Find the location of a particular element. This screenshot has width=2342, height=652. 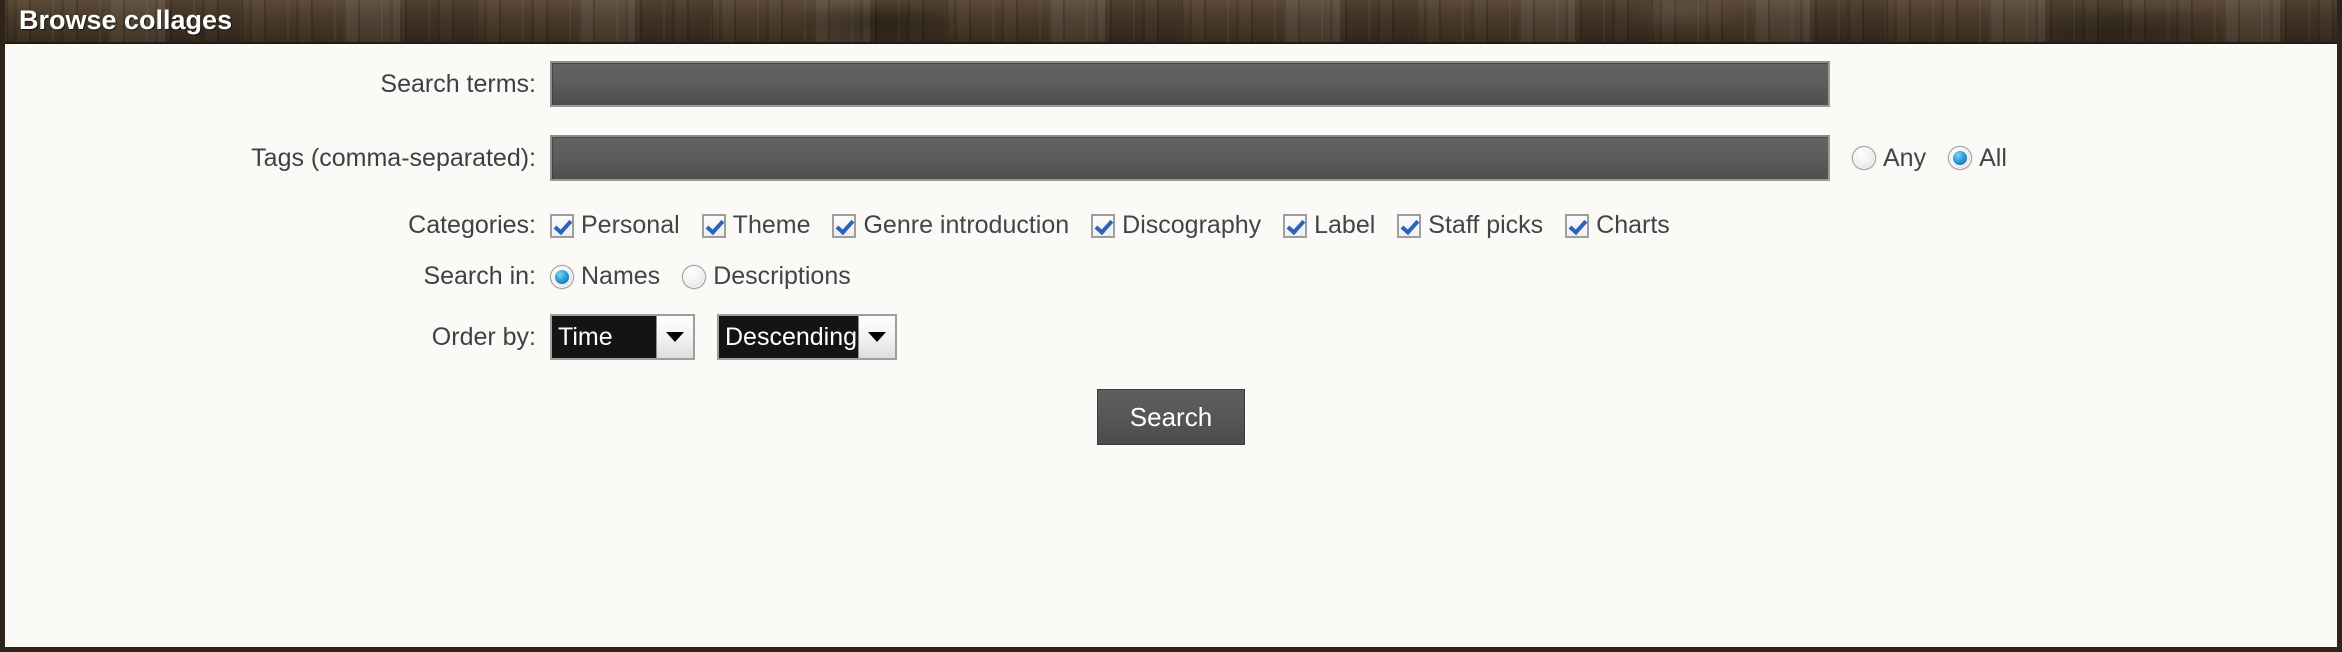

tags-row: Tags (comma-separated): Any All is located at coordinates (1171, 158).